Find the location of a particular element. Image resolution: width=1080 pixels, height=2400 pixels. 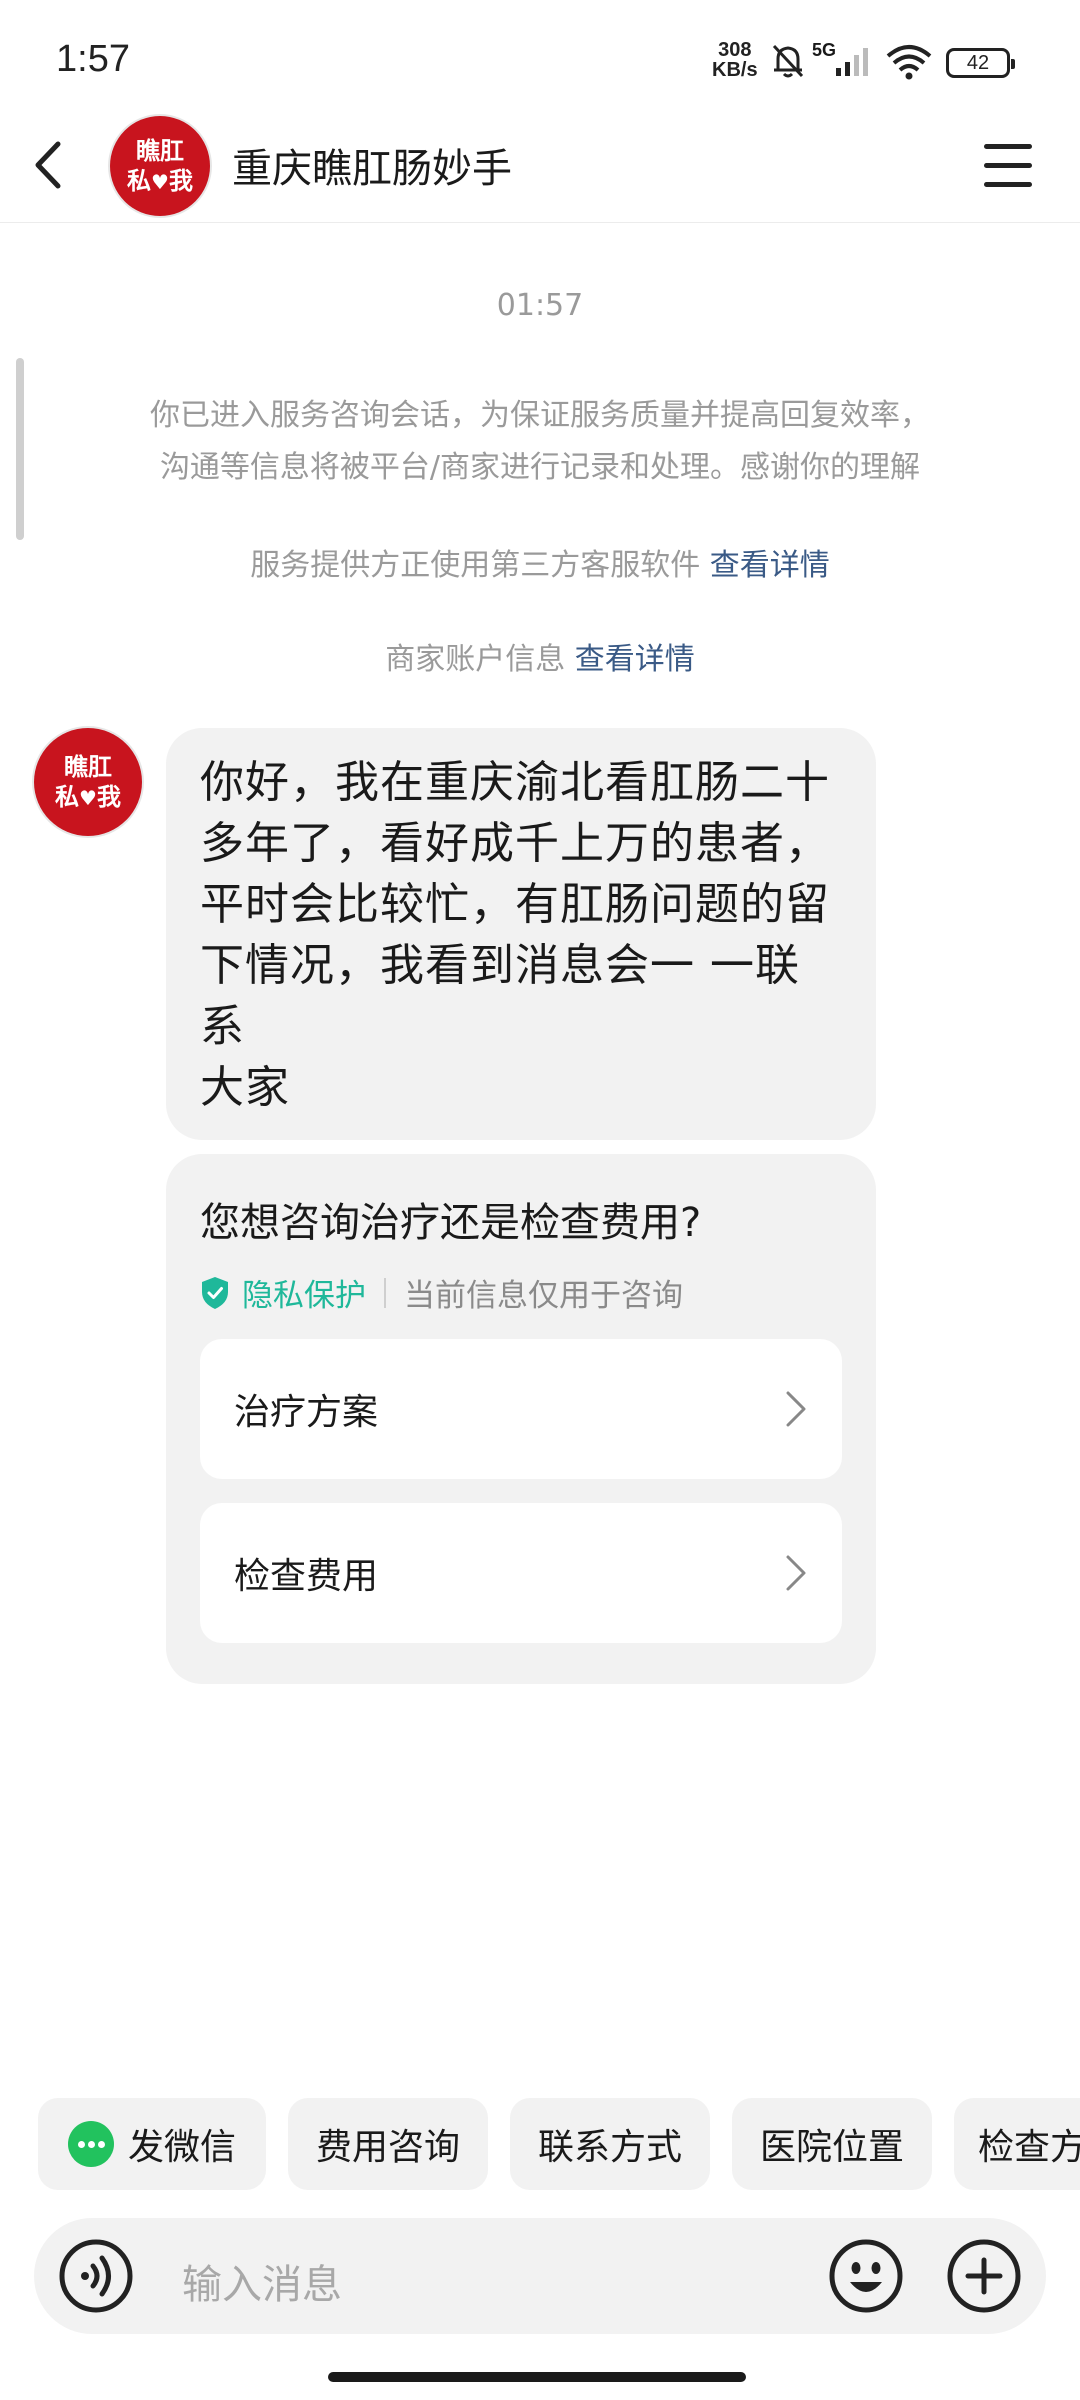

voice-icon is located at coordinates (96, 2276).